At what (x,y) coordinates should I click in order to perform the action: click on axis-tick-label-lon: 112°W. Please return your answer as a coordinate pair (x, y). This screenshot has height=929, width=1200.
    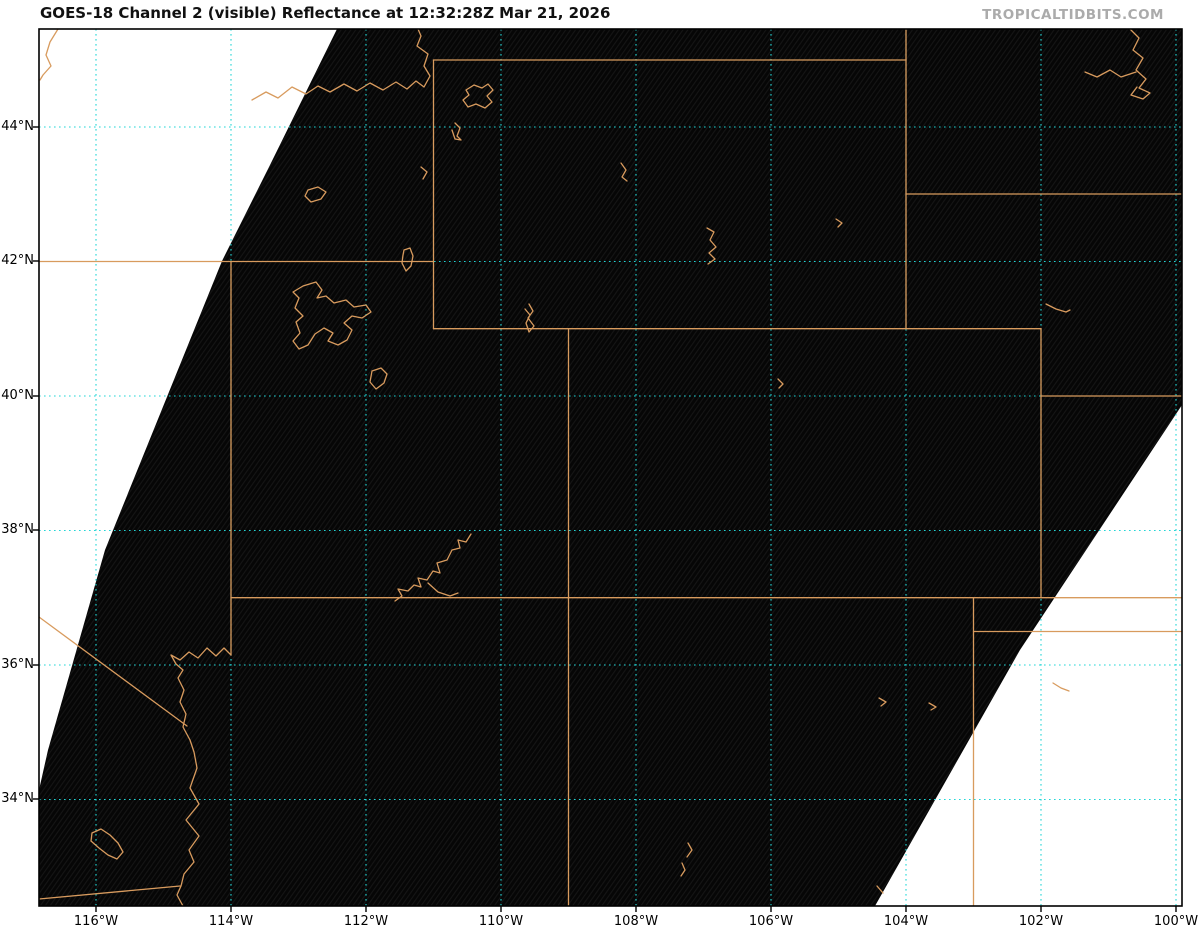
    Looking at the image, I should click on (366, 921).